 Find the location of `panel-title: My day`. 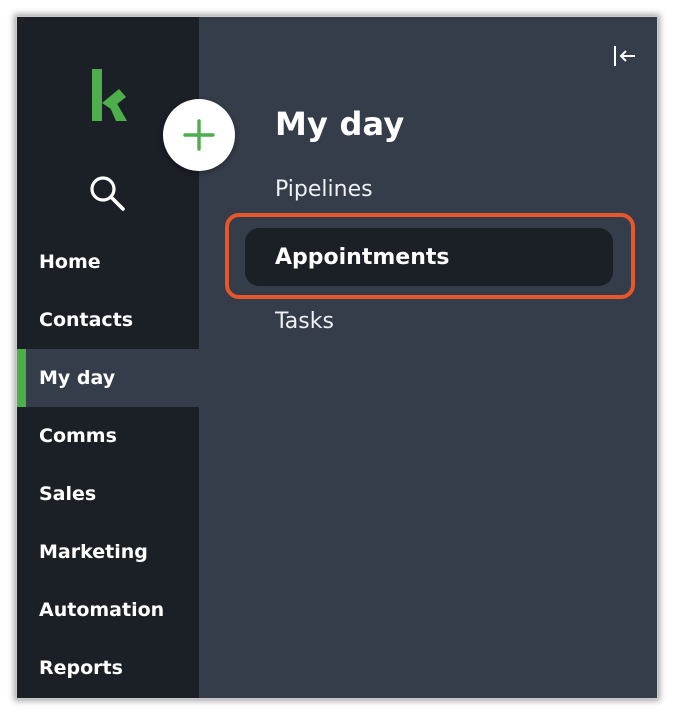

panel-title: My day is located at coordinates (340, 124).